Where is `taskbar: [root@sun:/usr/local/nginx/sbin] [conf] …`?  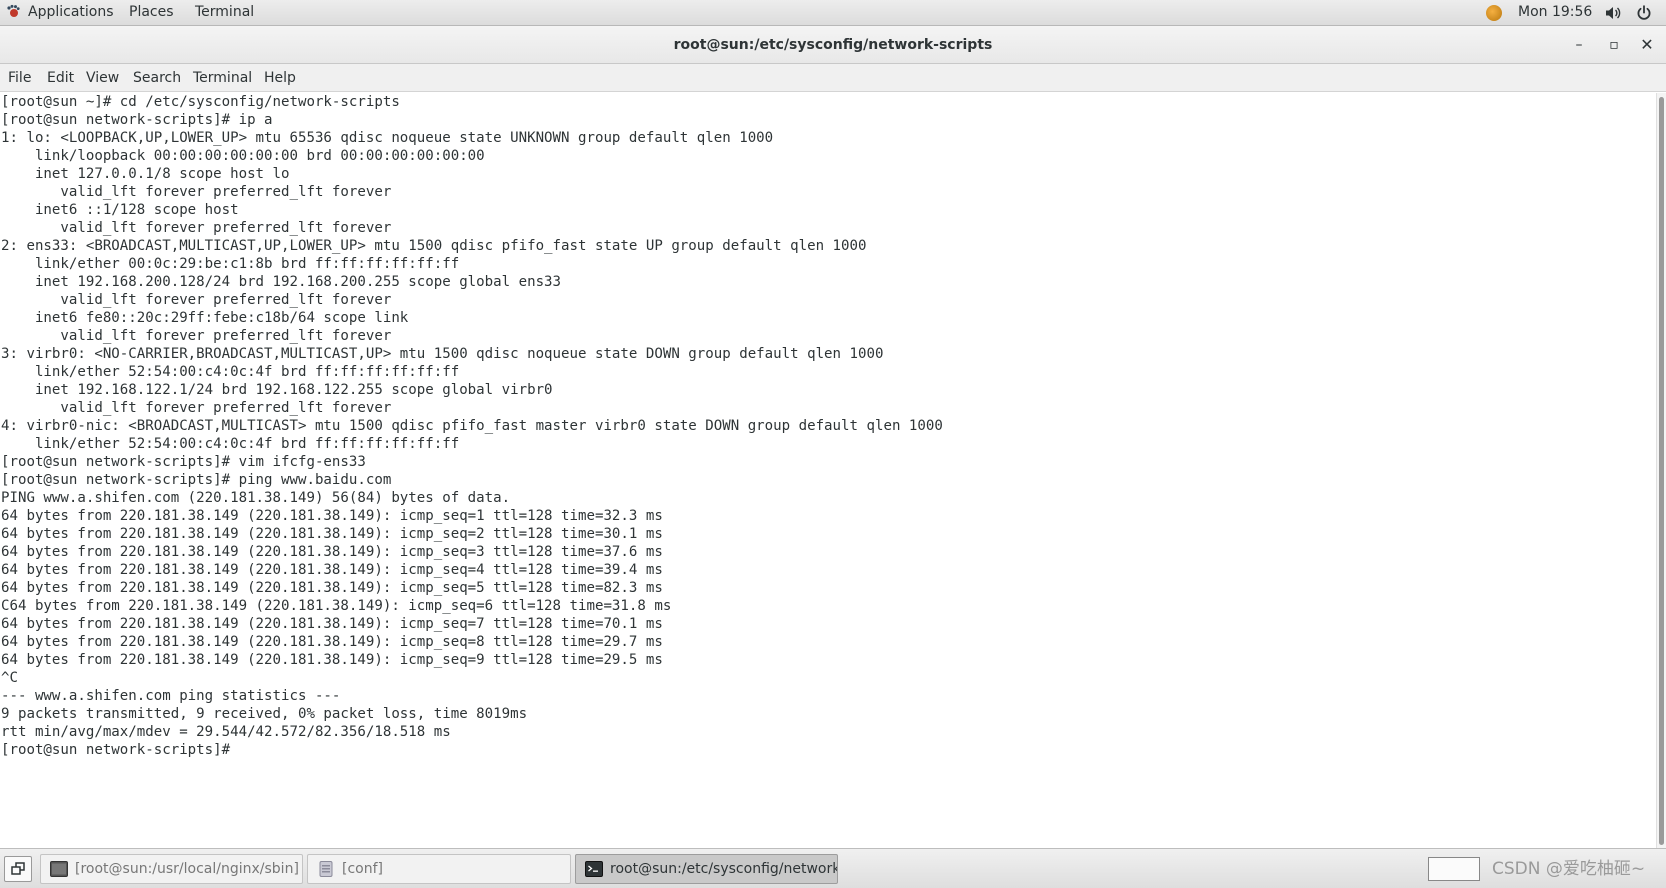
taskbar: [root@sun:/usr/local/nginx/sbin] [conf] … is located at coordinates (833, 868).